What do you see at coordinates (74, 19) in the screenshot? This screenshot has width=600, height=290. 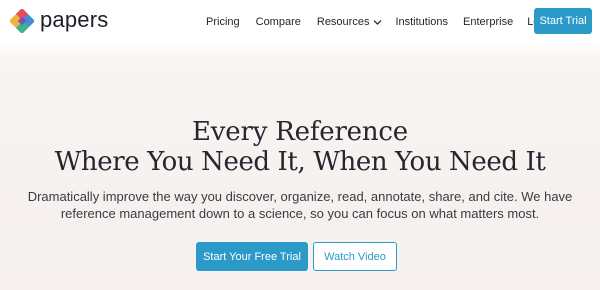 I see `brand-name: papers` at bounding box center [74, 19].